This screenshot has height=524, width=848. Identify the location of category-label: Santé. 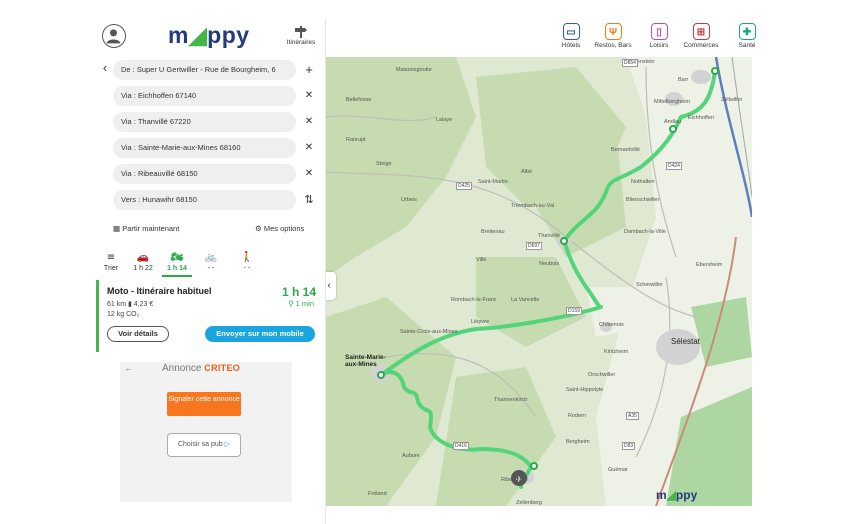
(747, 45).